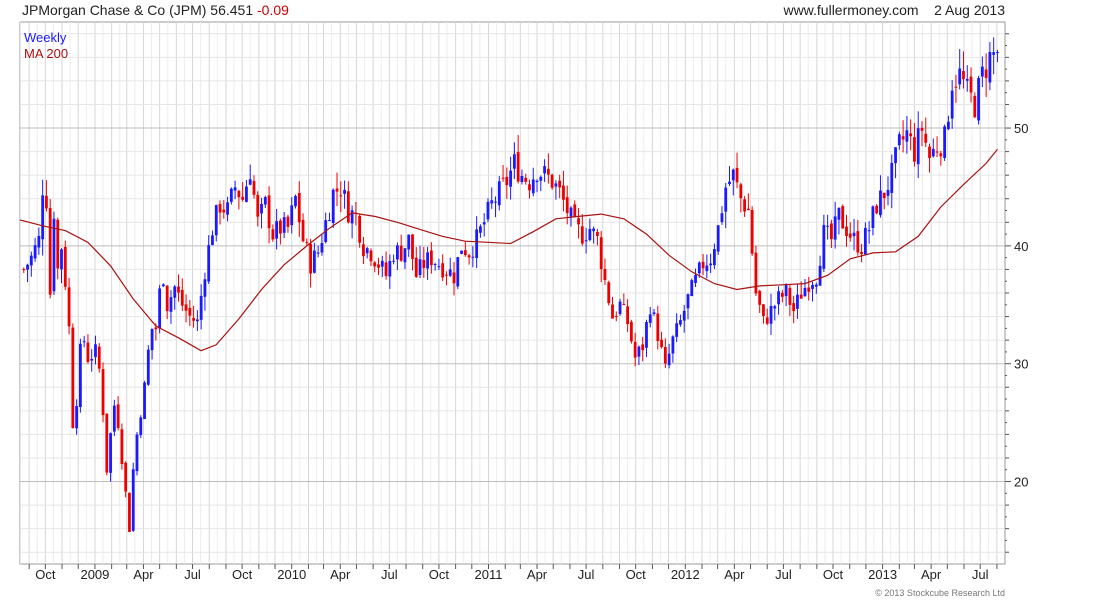 The image size is (1100, 600). I want to click on x-axis-tick-label: Oct, so click(242, 574).